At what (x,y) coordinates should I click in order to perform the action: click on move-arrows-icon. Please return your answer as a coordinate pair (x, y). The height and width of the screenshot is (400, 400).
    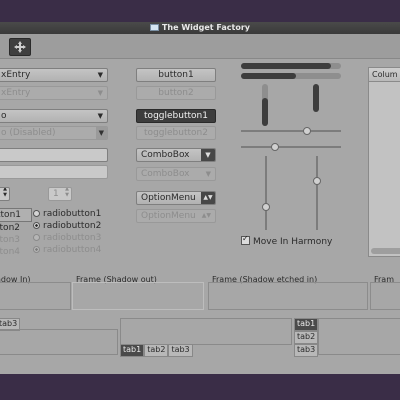
    Looking at the image, I should click on (20, 47).